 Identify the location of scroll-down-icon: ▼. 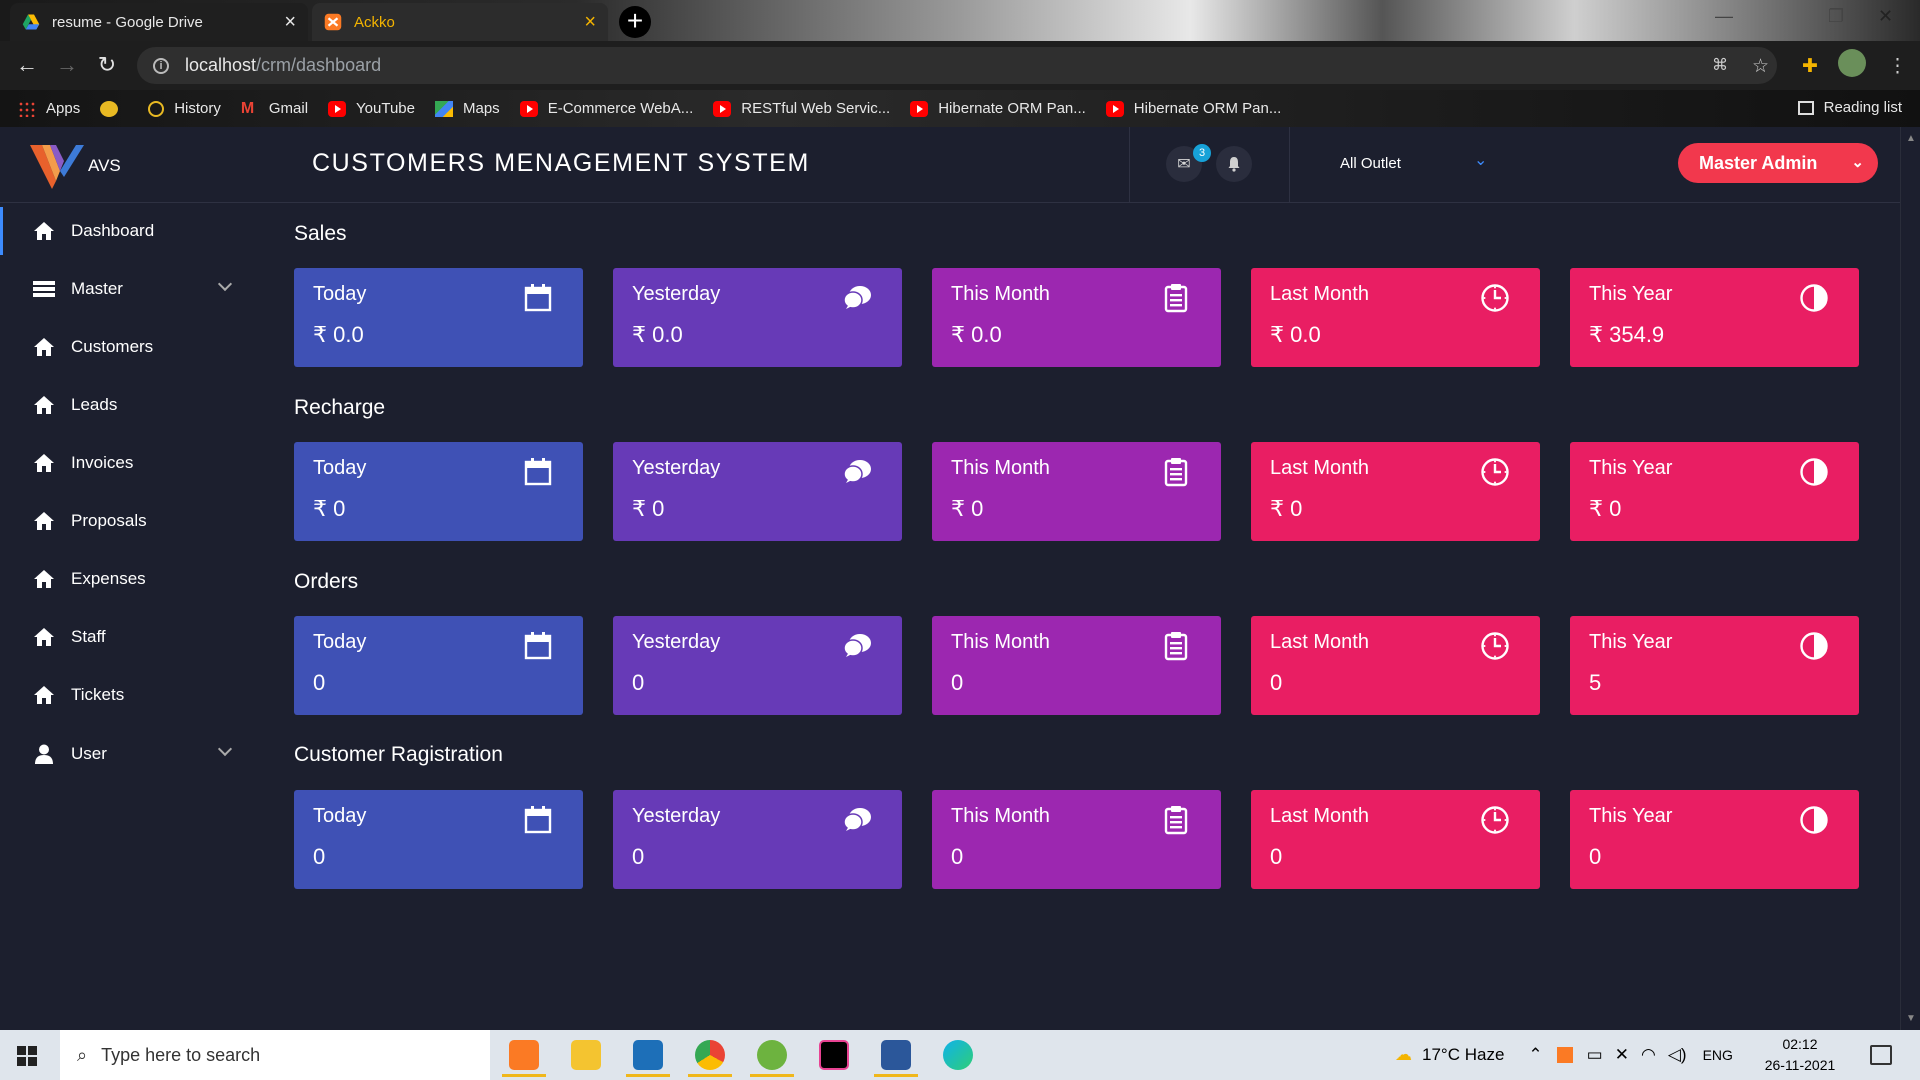
(1911, 1018).